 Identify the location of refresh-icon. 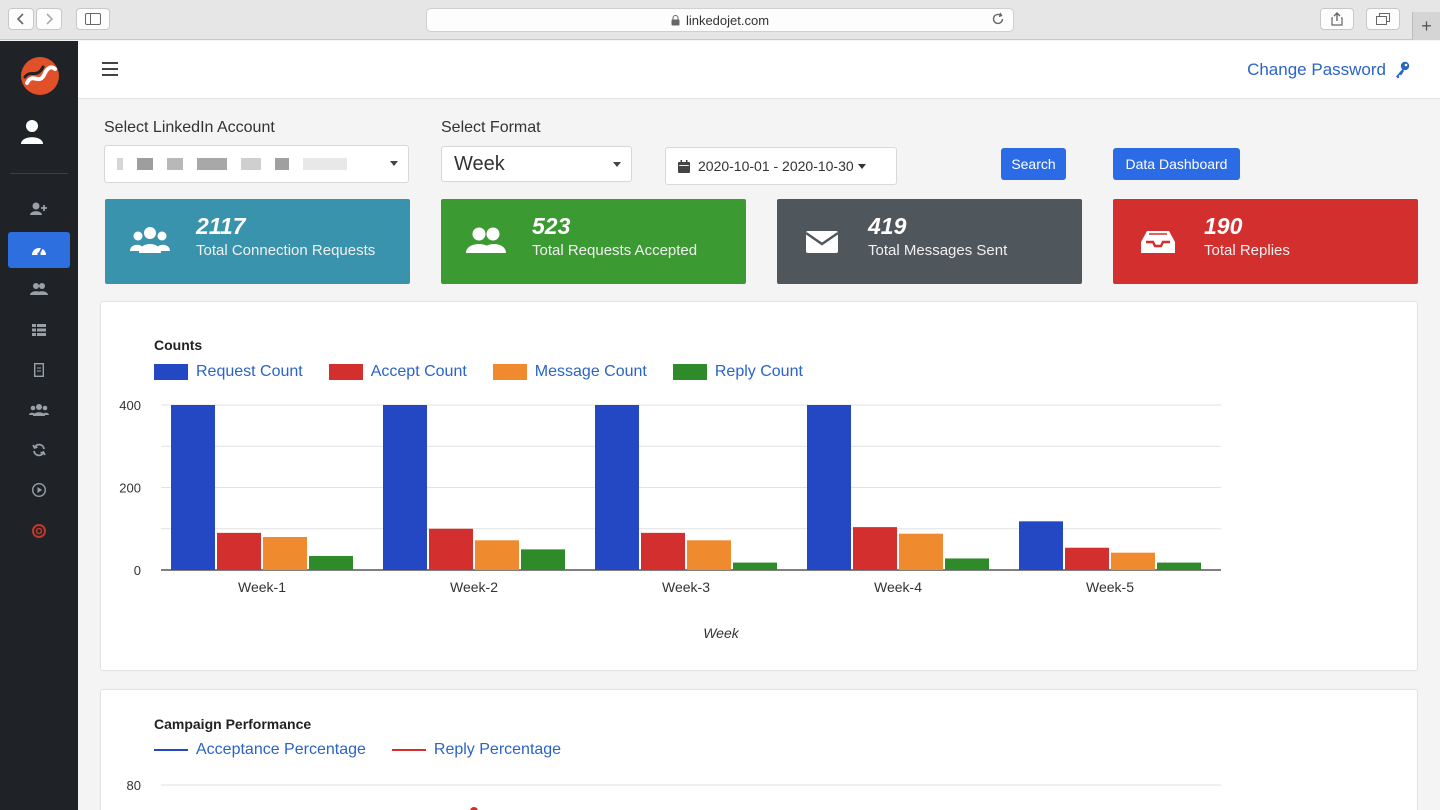
(39, 450).